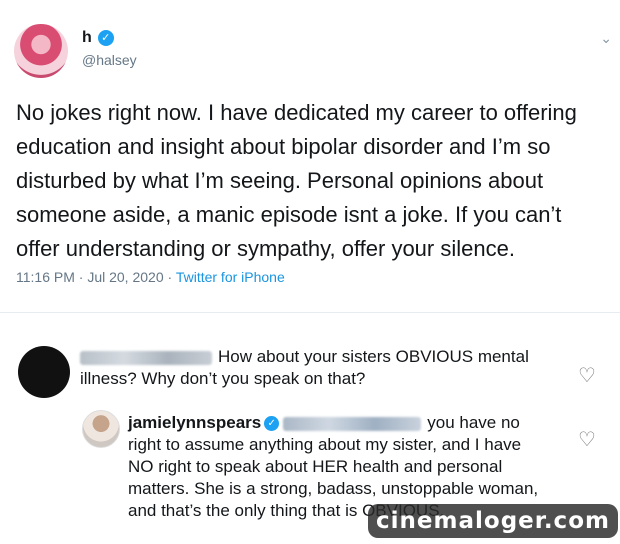 This screenshot has height=544, width=620. I want to click on chevron-down-icon: ⌄, so click(606, 38).